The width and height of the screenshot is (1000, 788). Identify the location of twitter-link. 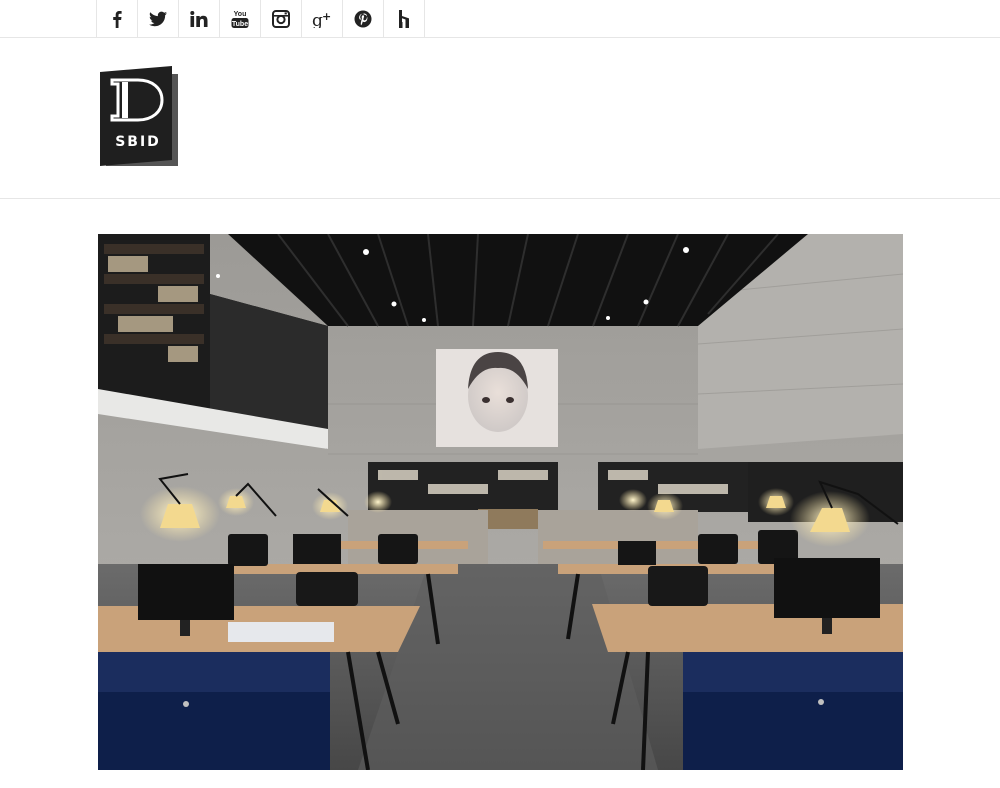
(158, 18).